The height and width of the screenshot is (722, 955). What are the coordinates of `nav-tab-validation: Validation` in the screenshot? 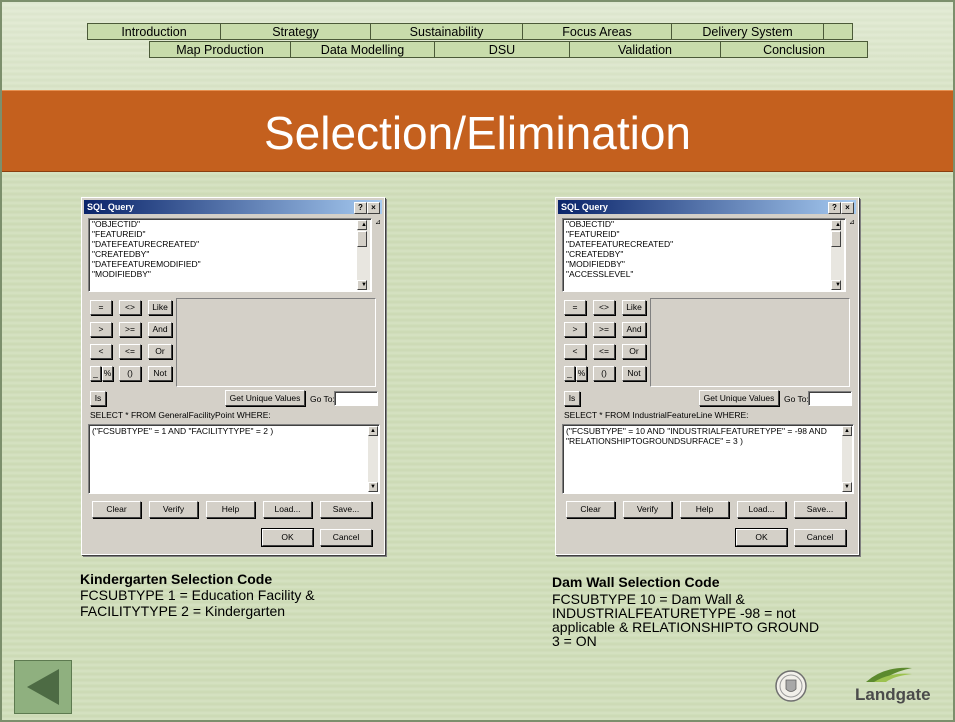 It's located at (645, 49).